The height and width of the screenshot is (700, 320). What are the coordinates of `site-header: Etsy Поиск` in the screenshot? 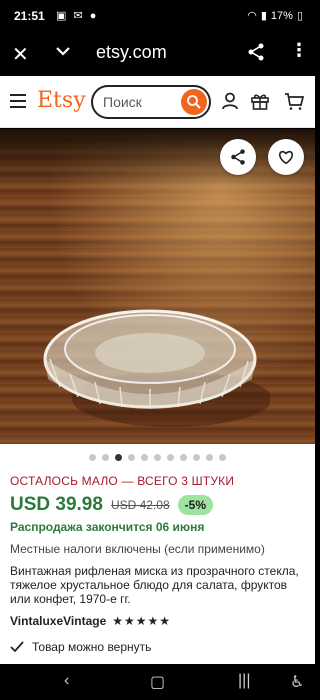 It's located at (157, 102).